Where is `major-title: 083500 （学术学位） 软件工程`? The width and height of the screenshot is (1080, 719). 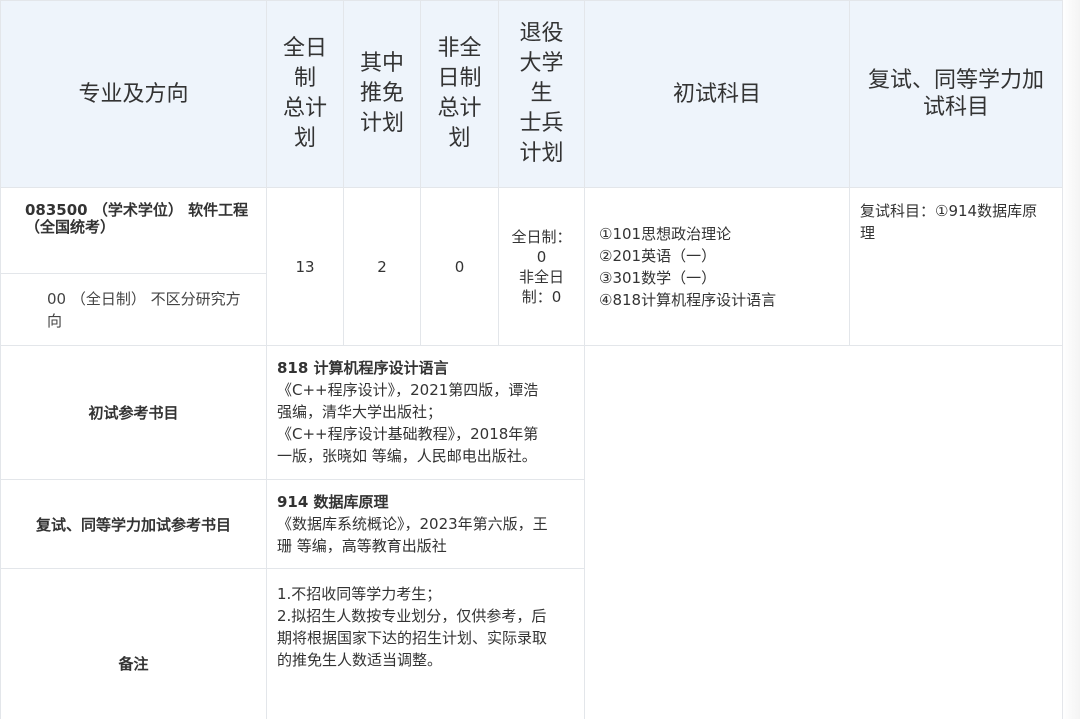
major-title: 083500 （学术学位） 软件工程 is located at coordinates (137, 210).